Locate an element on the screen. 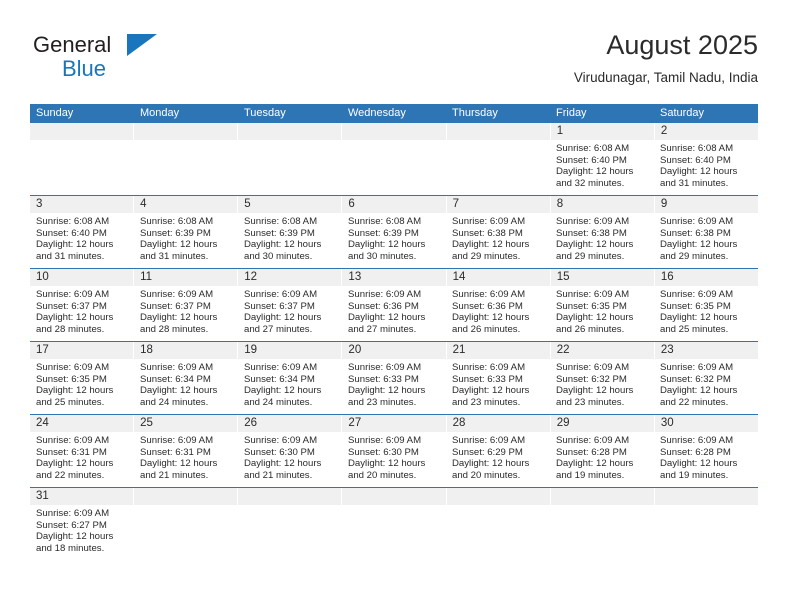 The width and height of the screenshot is (792, 612). day-number: 23 is located at coordinates (706, 350).